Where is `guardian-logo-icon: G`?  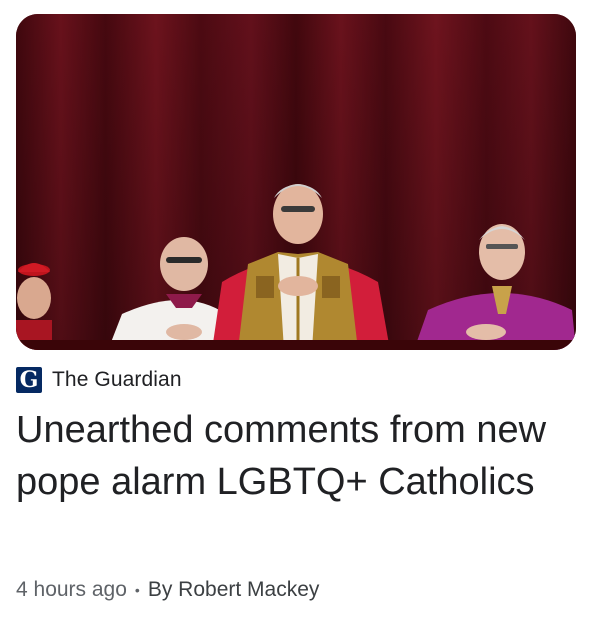 guardian-logo-icon: G is located at coordinates (29, 380).